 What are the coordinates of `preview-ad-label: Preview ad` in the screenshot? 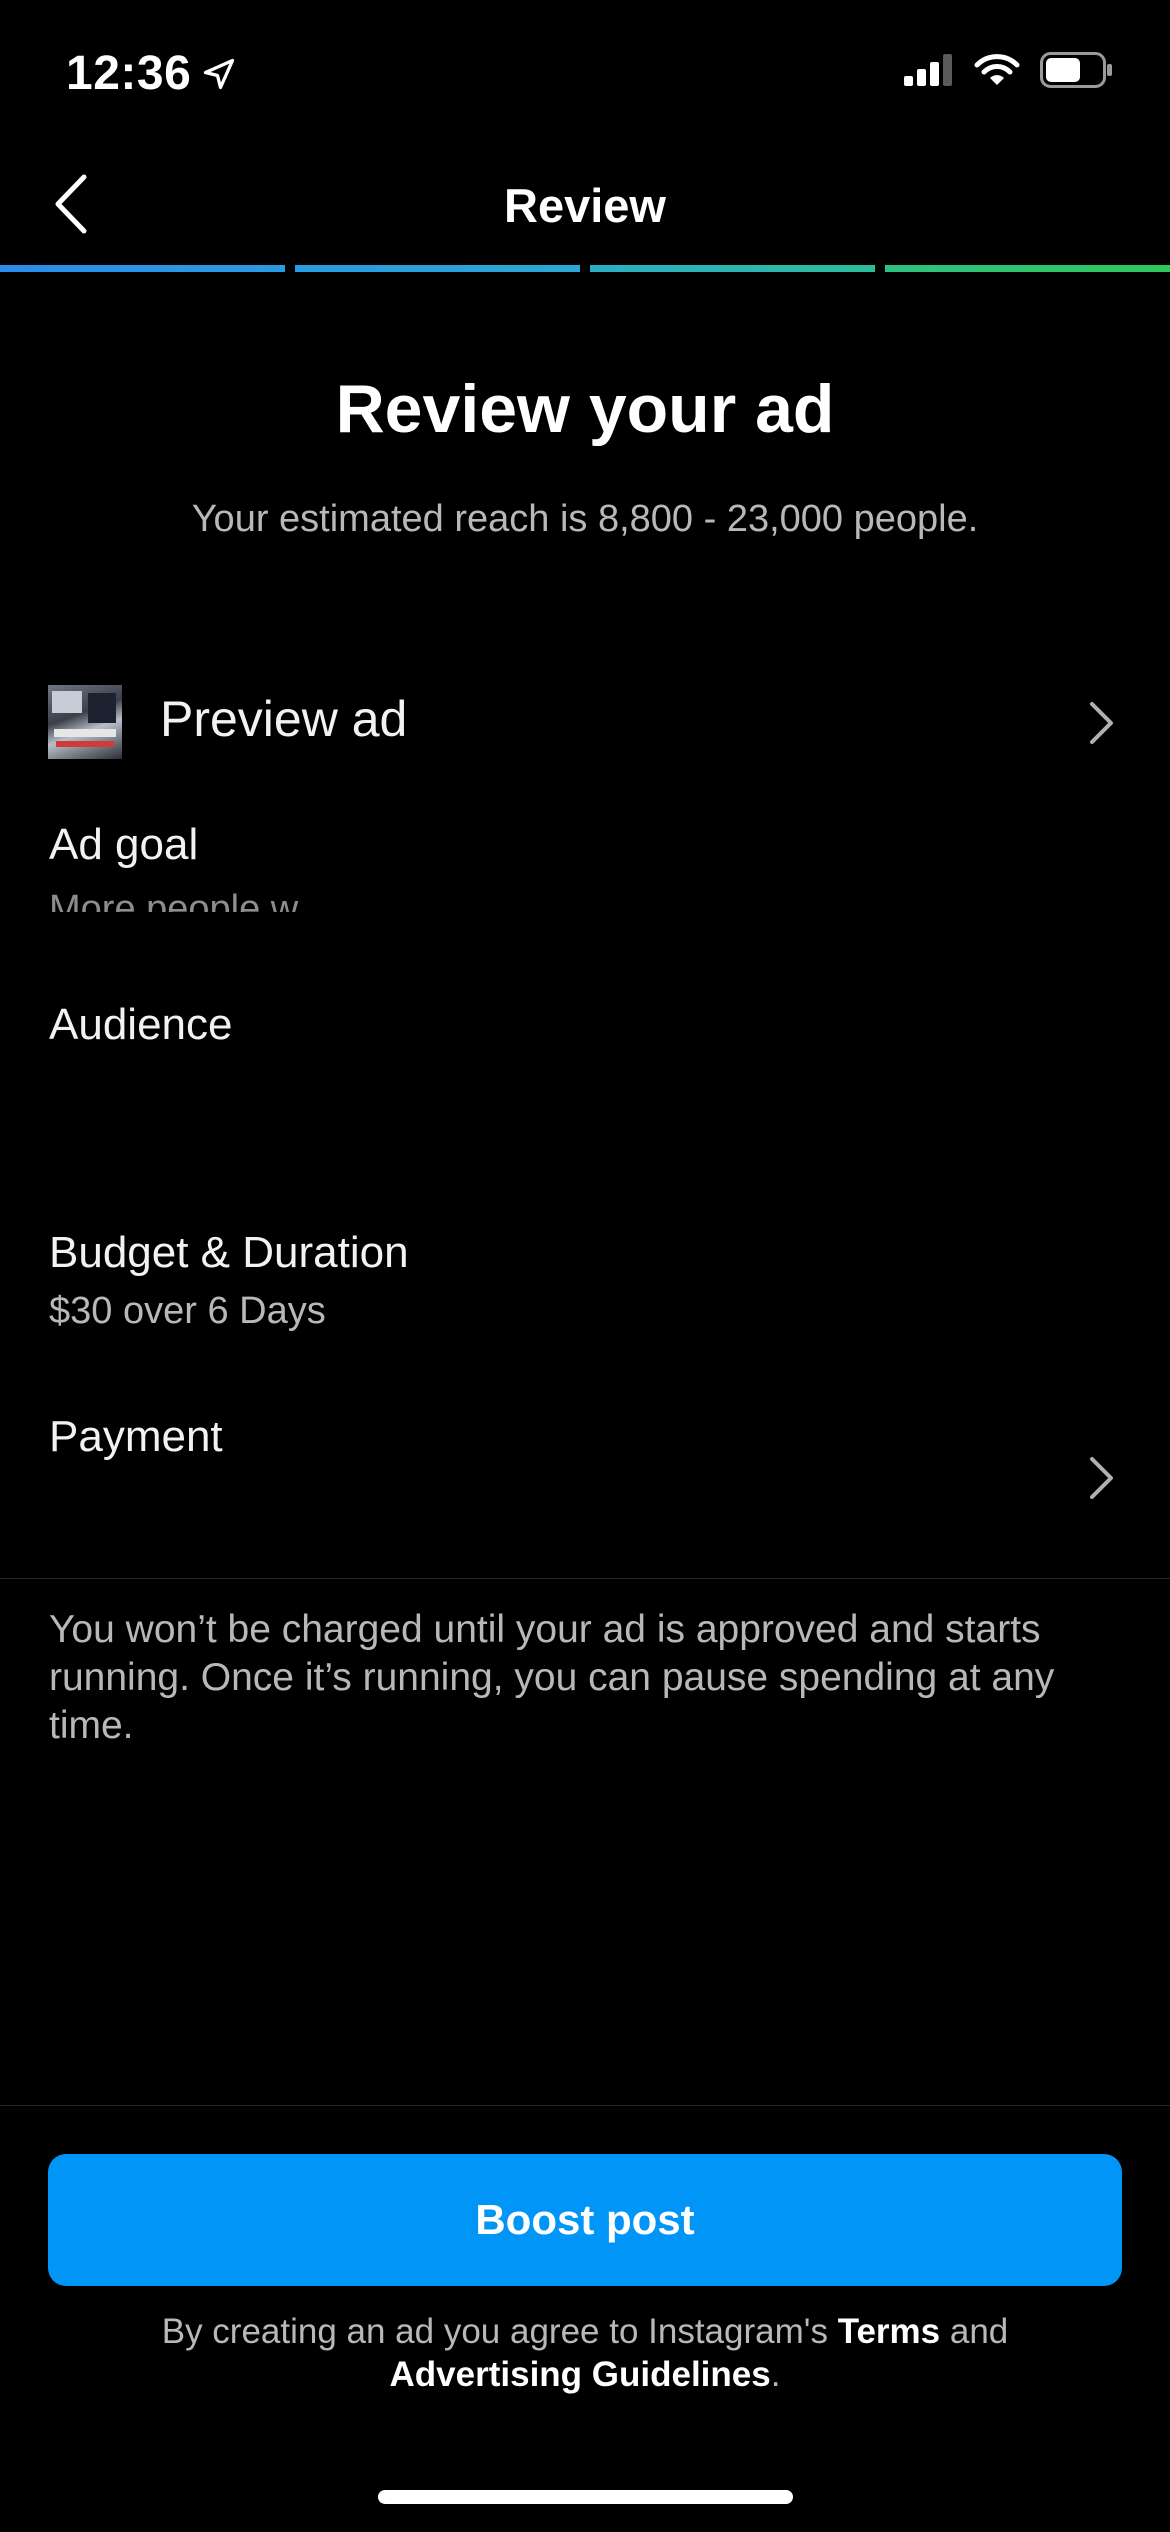 It's located at (284, 719).